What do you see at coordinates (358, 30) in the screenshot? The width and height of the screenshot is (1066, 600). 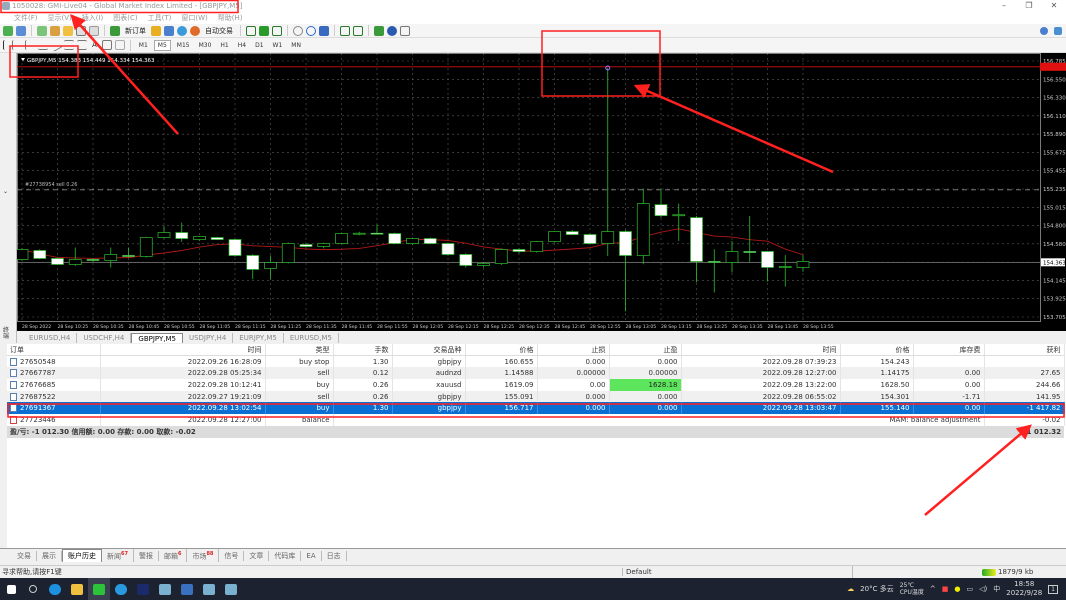 I see `autoscroll-icon` at bounding box center [358, 30].